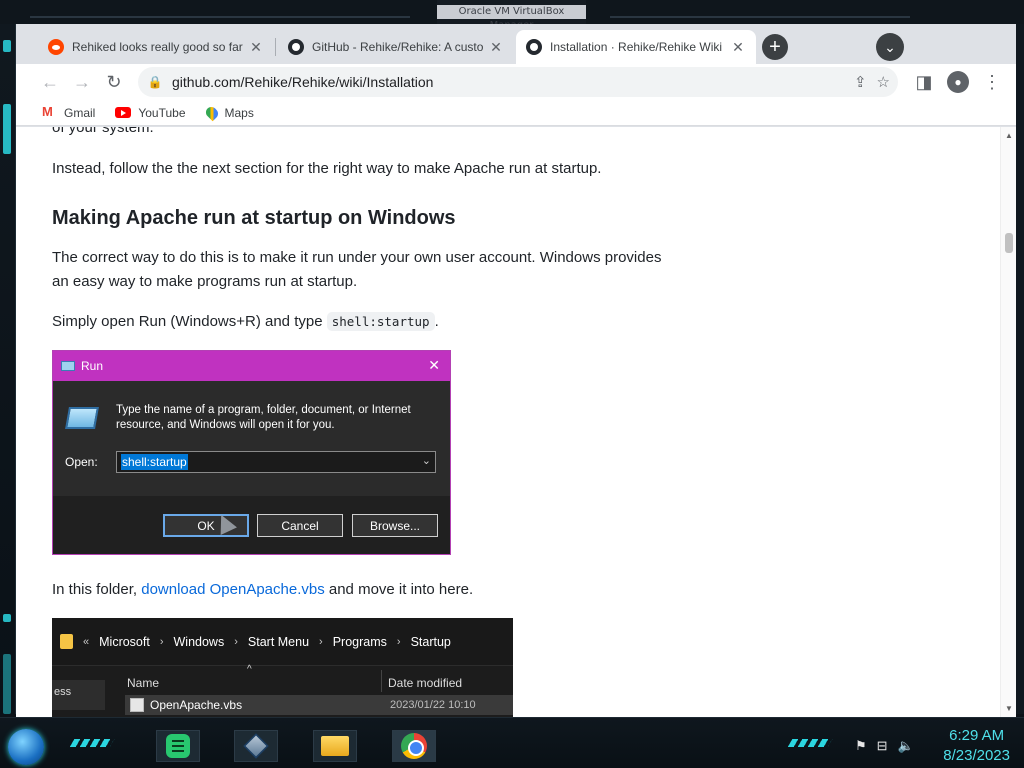 The image size is (1024, 768). I want to click on file-name: OpenApache.vbs, so click(196, 705).